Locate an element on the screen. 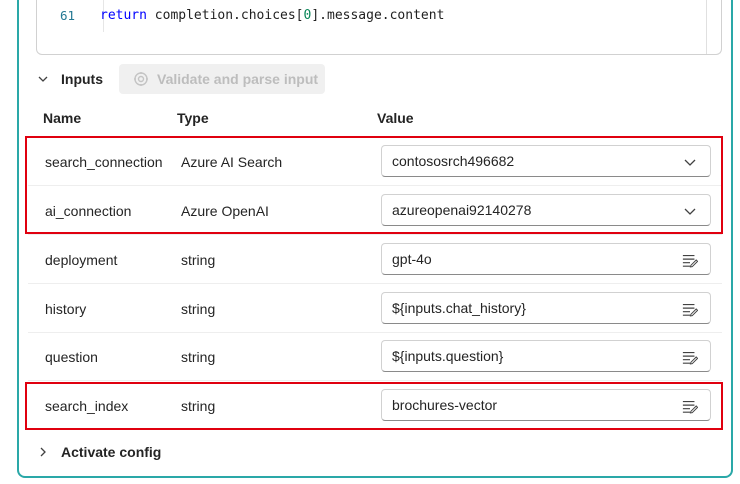 The width and height of the screenshot is (740, 484). input-name: deployment is located at coordinates (81, 259).